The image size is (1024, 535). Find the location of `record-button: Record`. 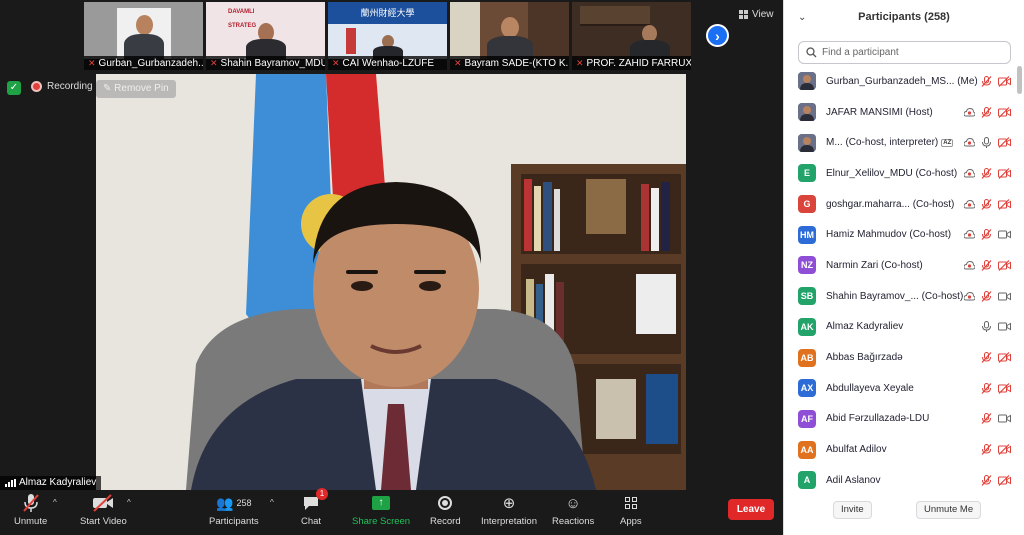

record-button: Record is located at coordinates (445, 510).